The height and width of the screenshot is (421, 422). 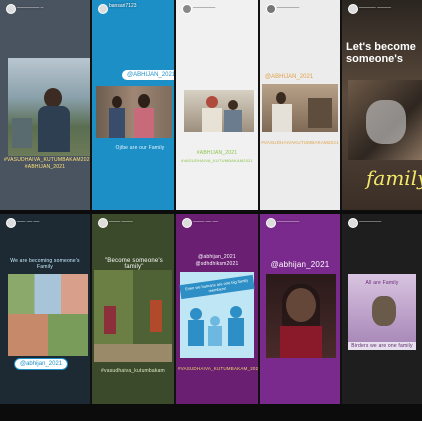 I want to click on story-photo-collage, so click(x=48, y=315).